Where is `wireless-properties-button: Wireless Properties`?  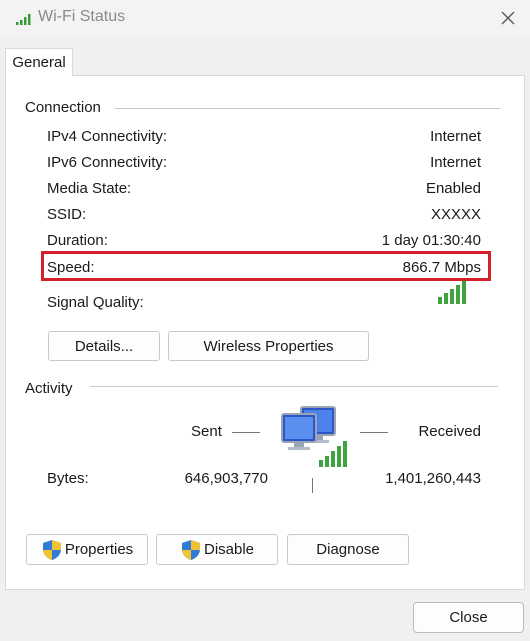
wireless-properties-button: Wireless Properties is located at coordinates (268, 346).